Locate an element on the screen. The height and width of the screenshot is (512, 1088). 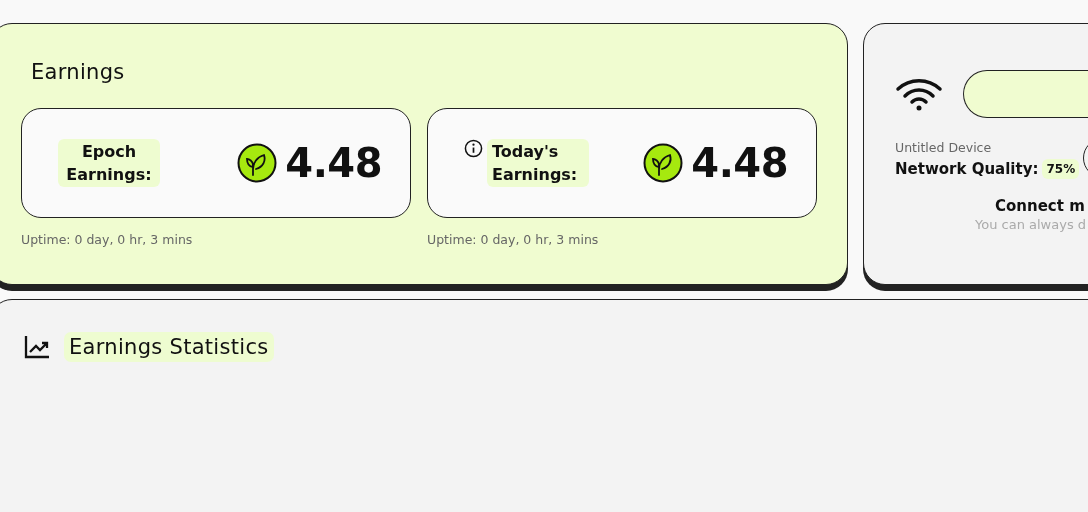
card-title: Earnings is located at coordinates (78, 72).